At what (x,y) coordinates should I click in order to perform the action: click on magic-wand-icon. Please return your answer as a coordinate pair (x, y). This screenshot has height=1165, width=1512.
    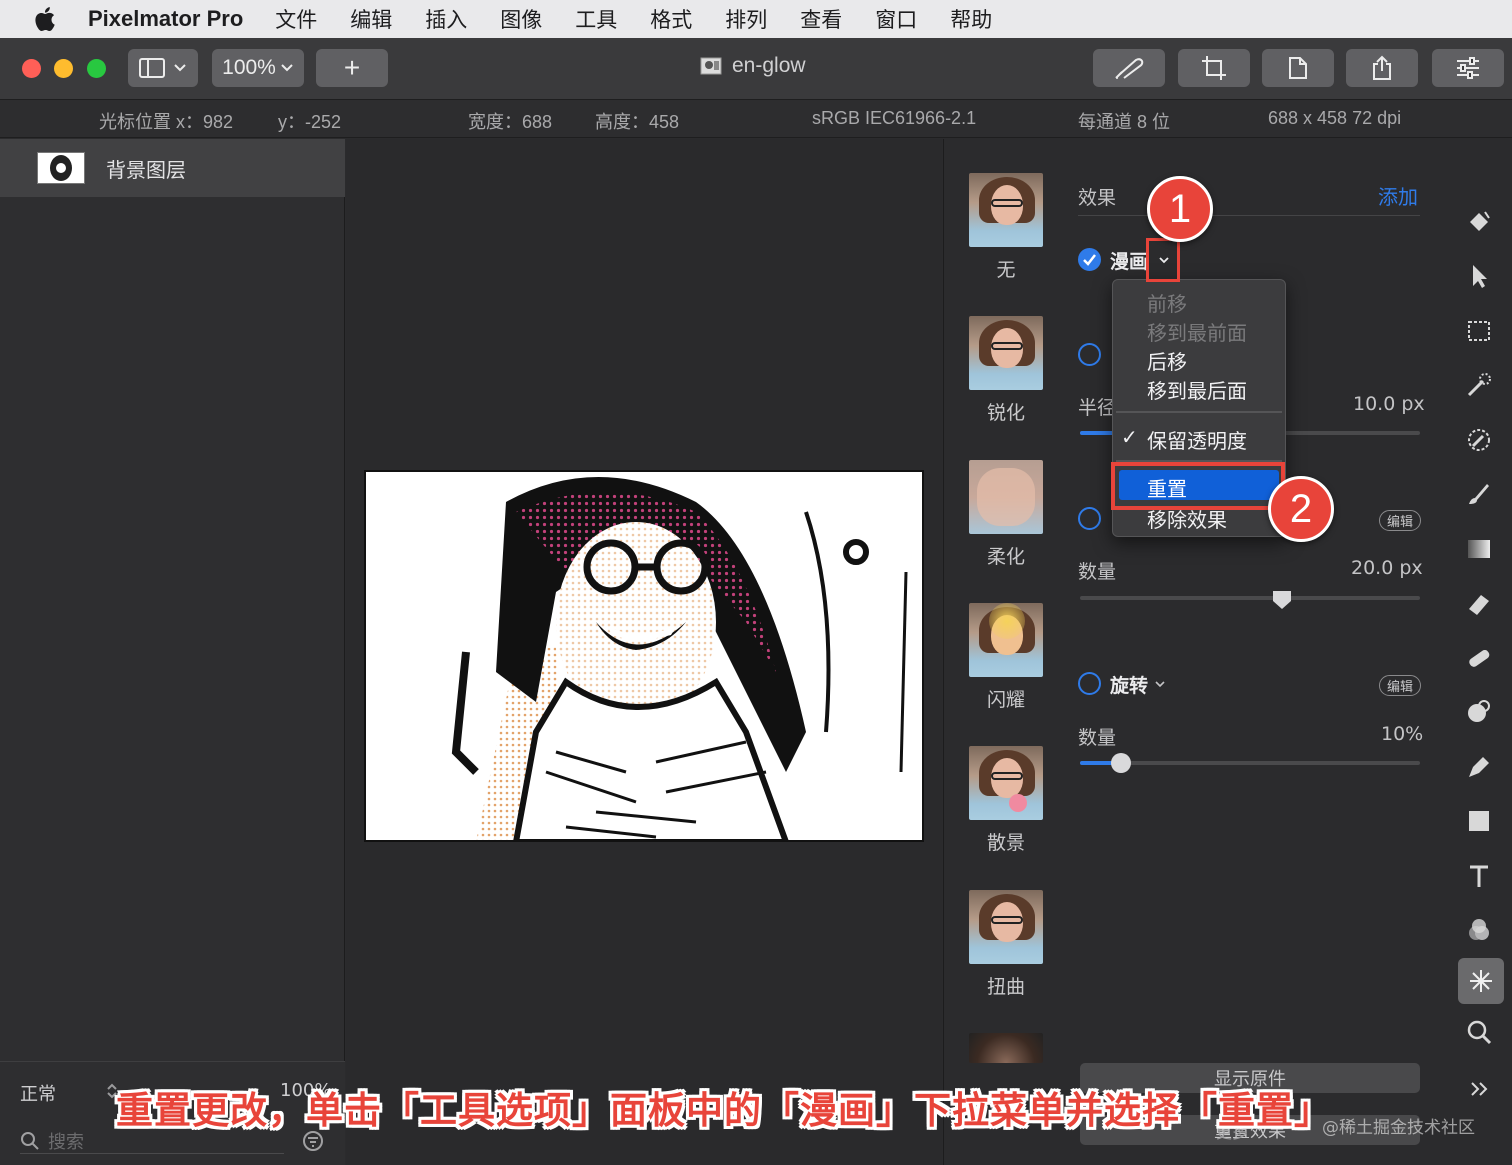
    Looking at the image, I should click on (1479, 385).